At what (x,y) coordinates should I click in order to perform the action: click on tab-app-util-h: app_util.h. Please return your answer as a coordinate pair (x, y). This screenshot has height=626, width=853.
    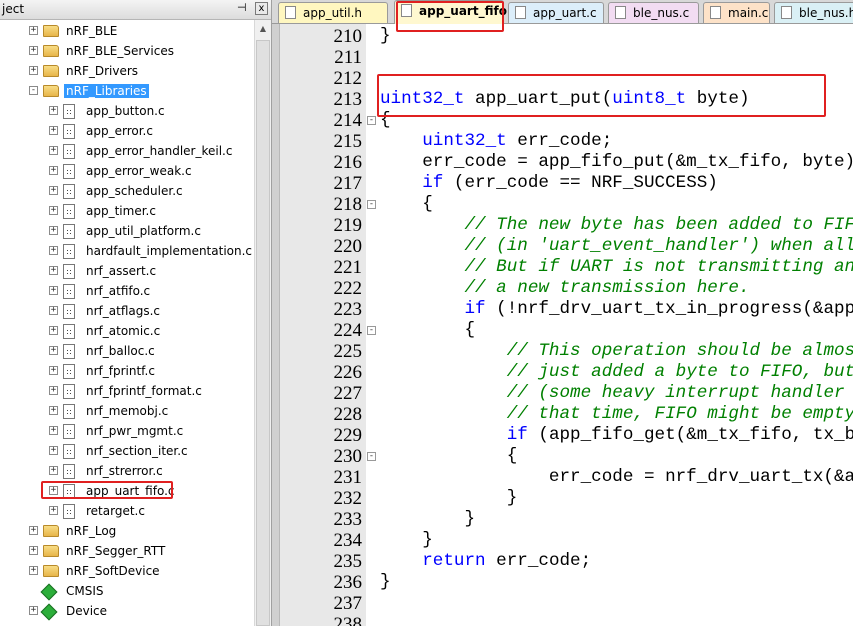
    Looking at the image, I should click on (333, 12).